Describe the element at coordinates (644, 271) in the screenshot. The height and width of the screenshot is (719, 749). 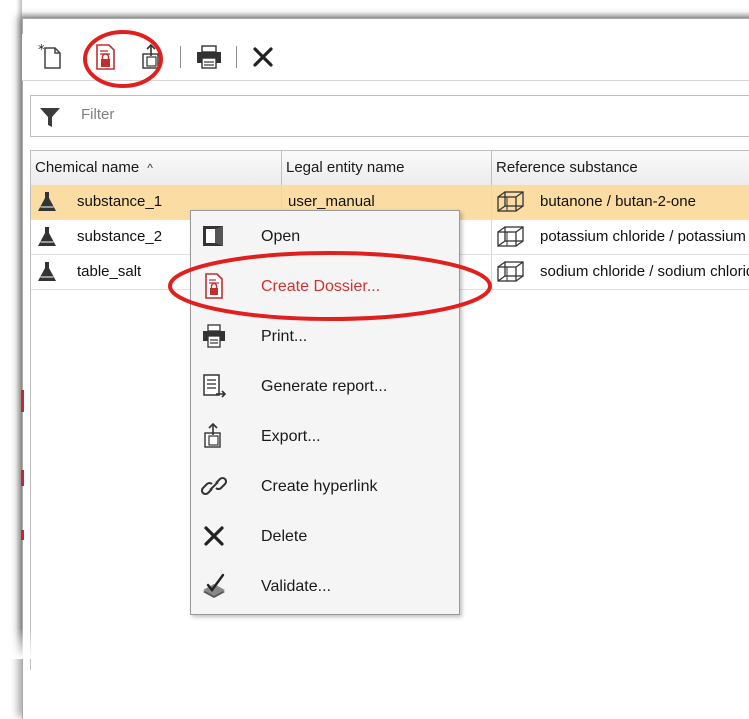
I see `reference-substance-text: sodium chloride / sodium chloride` at that location.